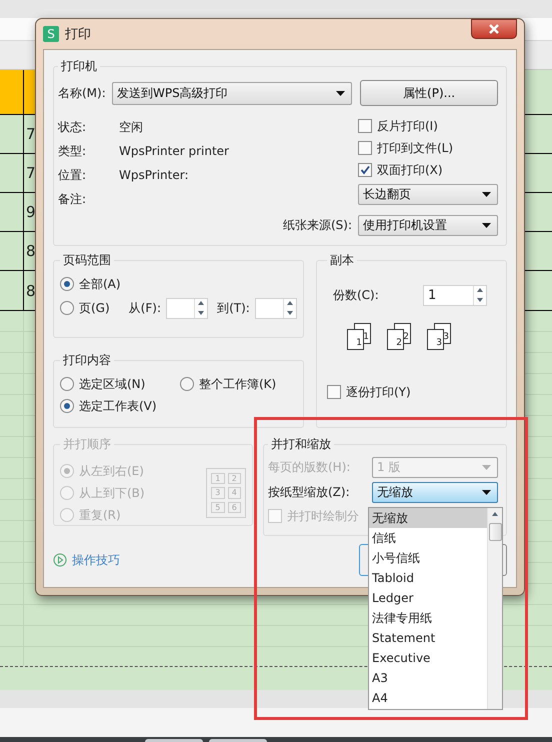 This screenshot has height=742, width=552. I want to click on group-title: 并打顺序, so click(87, 444).